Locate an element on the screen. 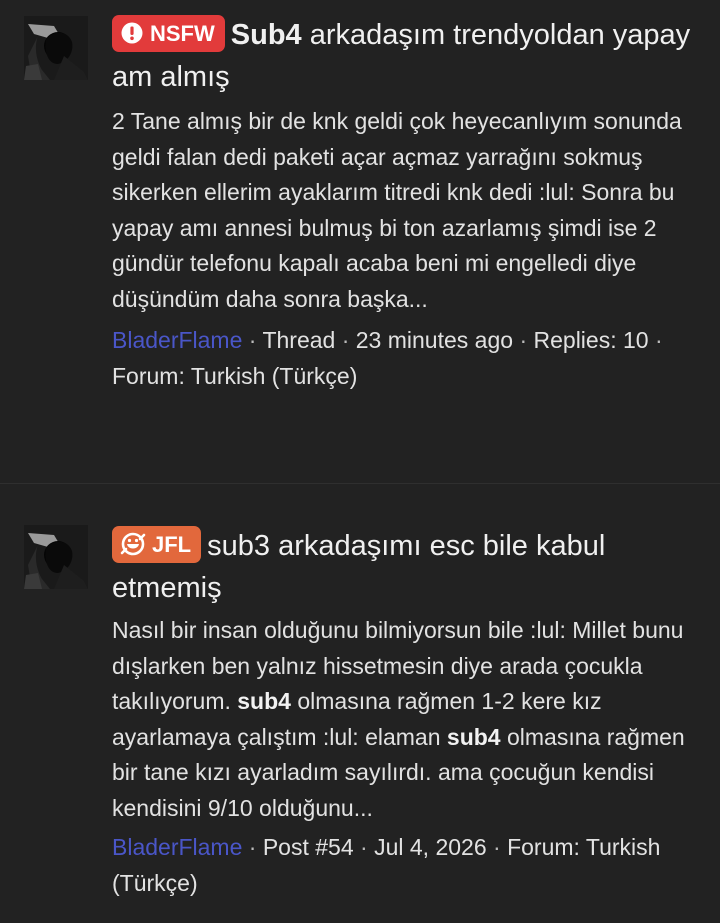  content-type: Thread is located at coordinates (299, 340).